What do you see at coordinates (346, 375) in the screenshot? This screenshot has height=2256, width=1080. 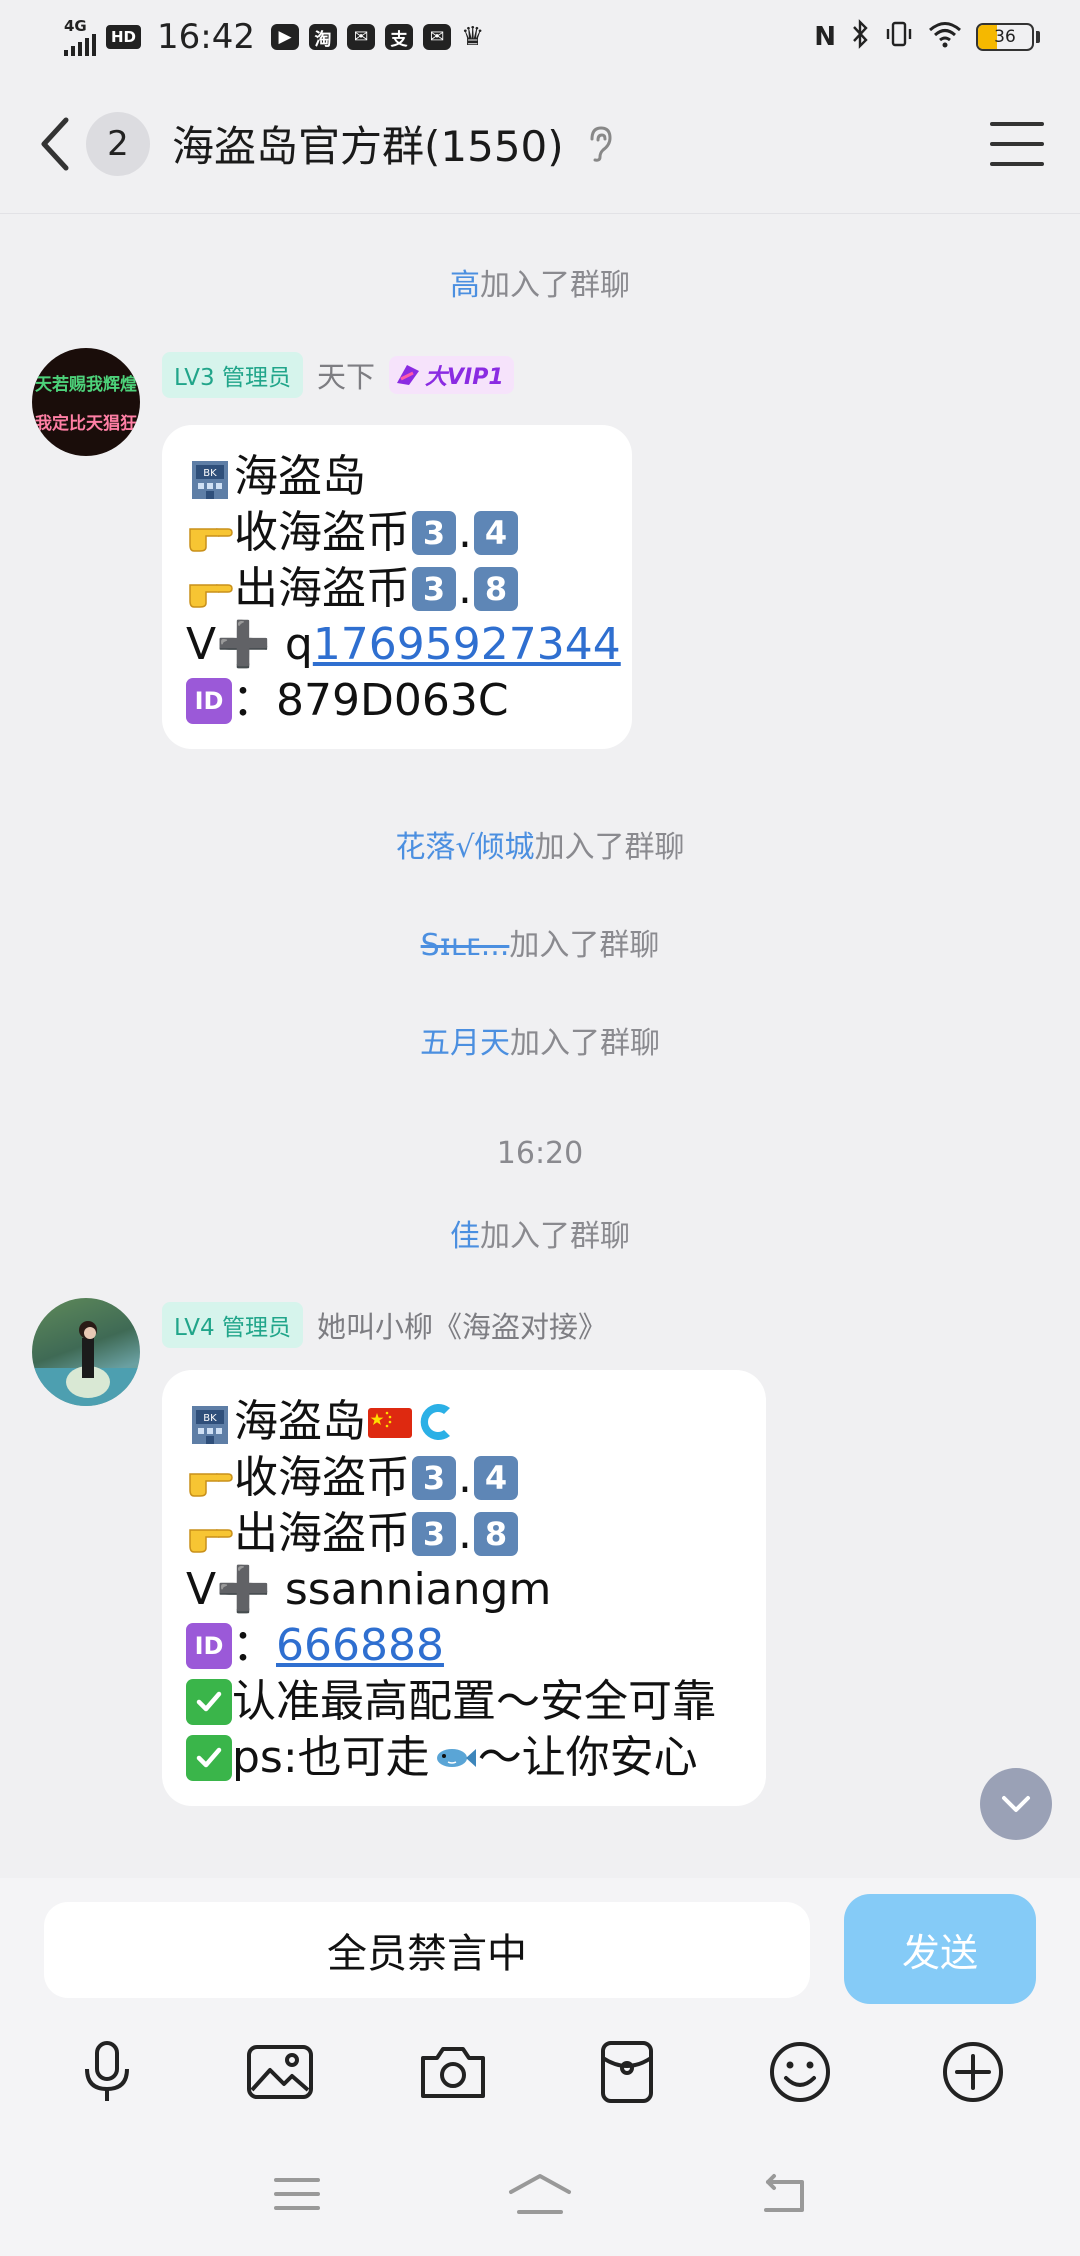 I see `sender-name: 天下` at bounding box center [346, 375].